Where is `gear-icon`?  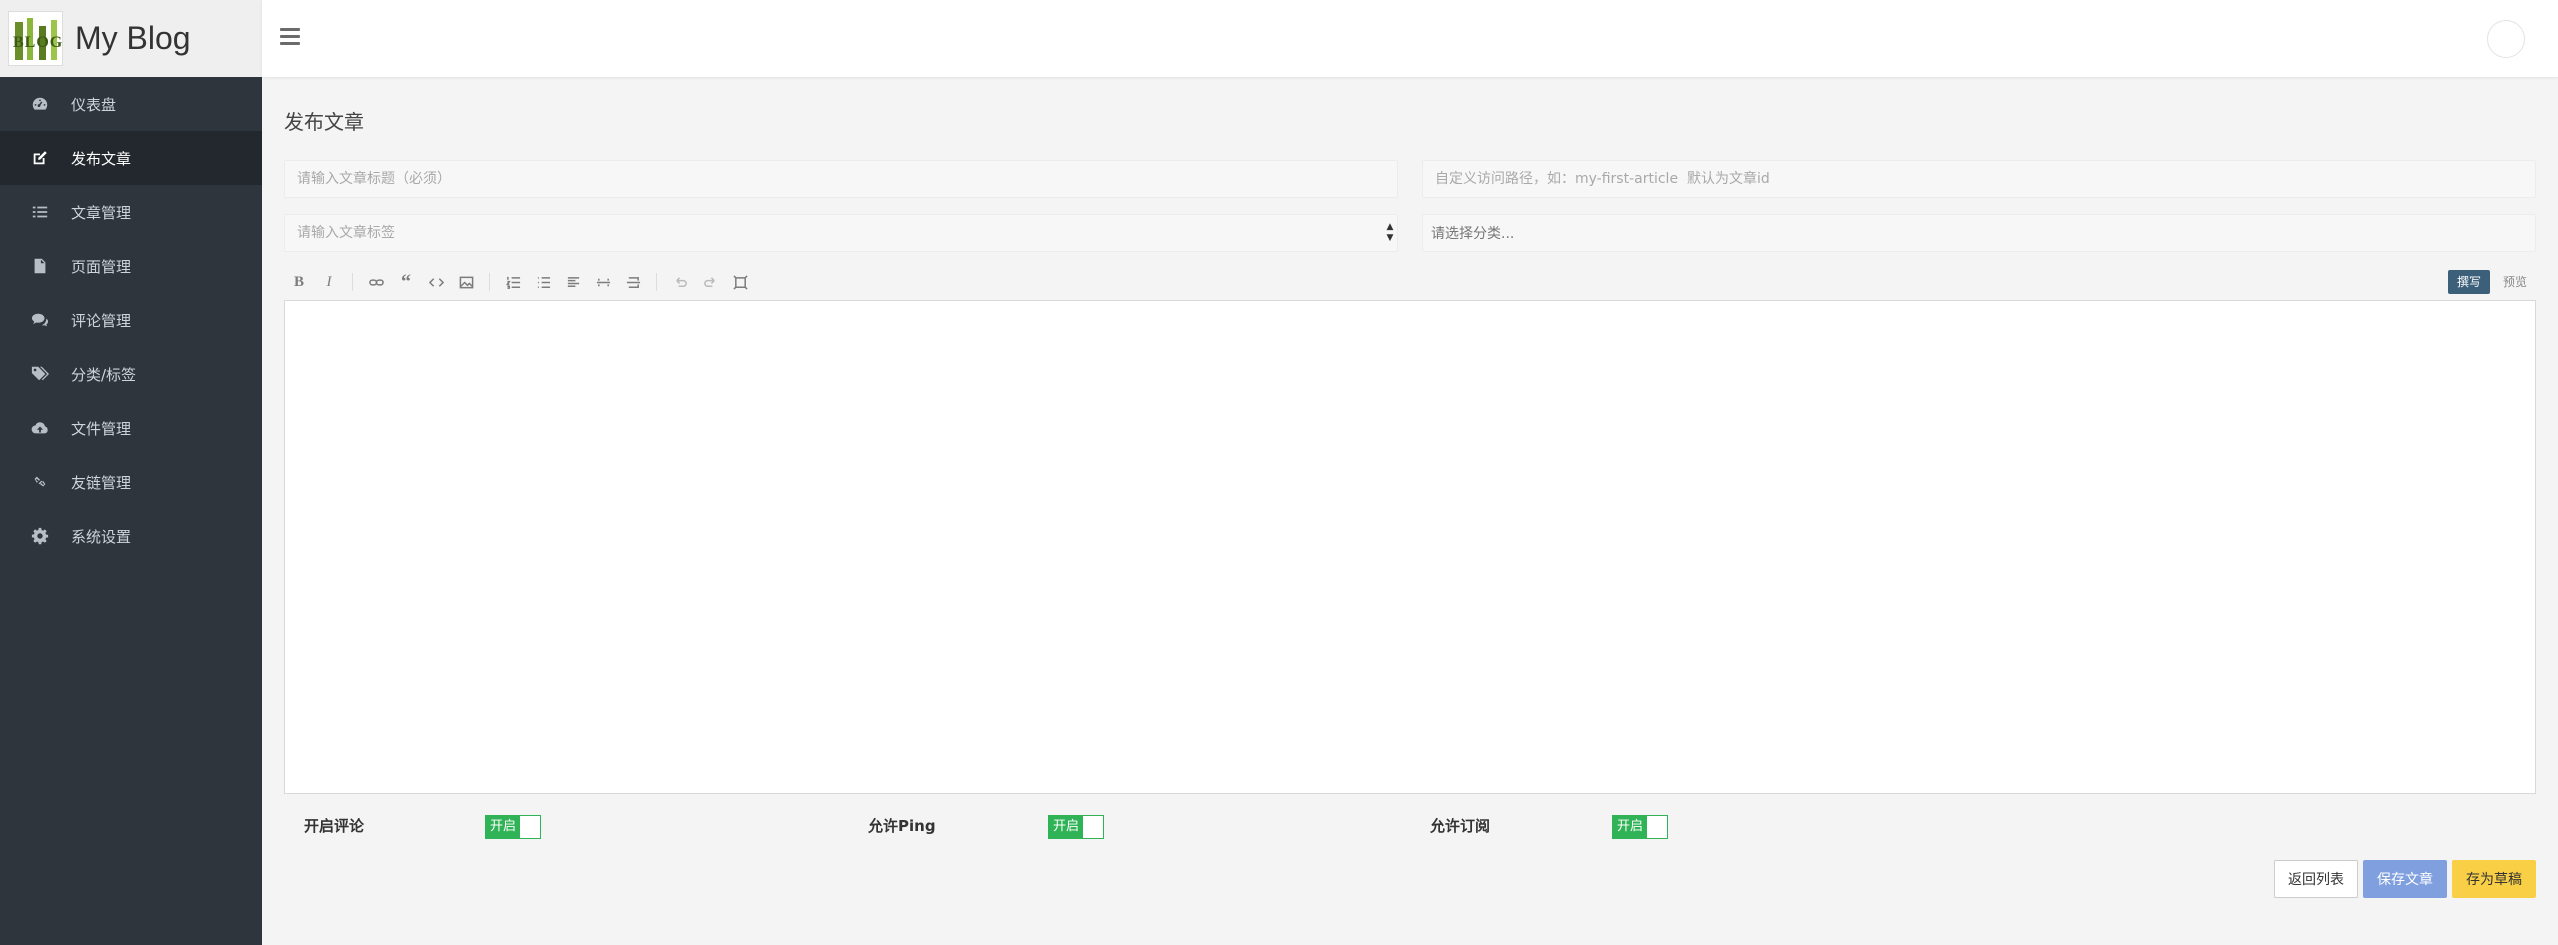 gear-icon is located at coordinates (40, 536).